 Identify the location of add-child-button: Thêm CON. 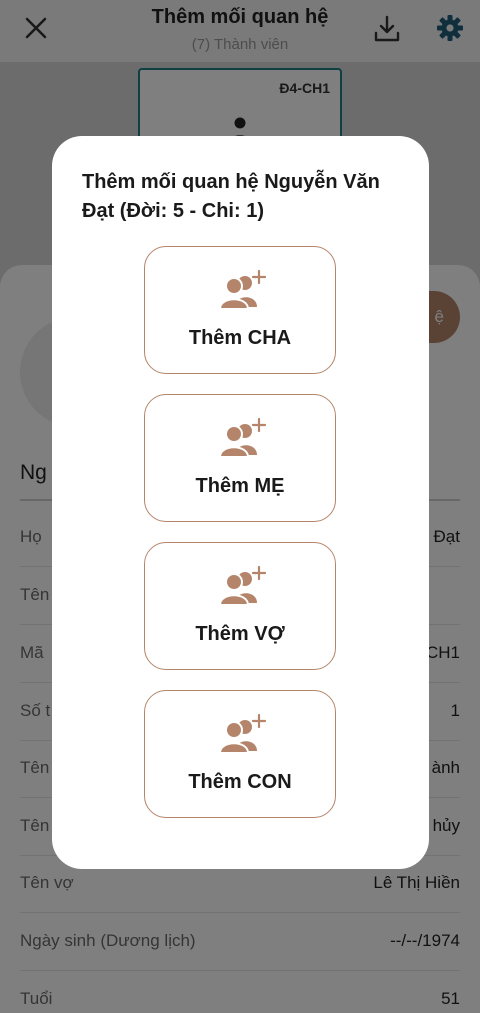
(240, 754).